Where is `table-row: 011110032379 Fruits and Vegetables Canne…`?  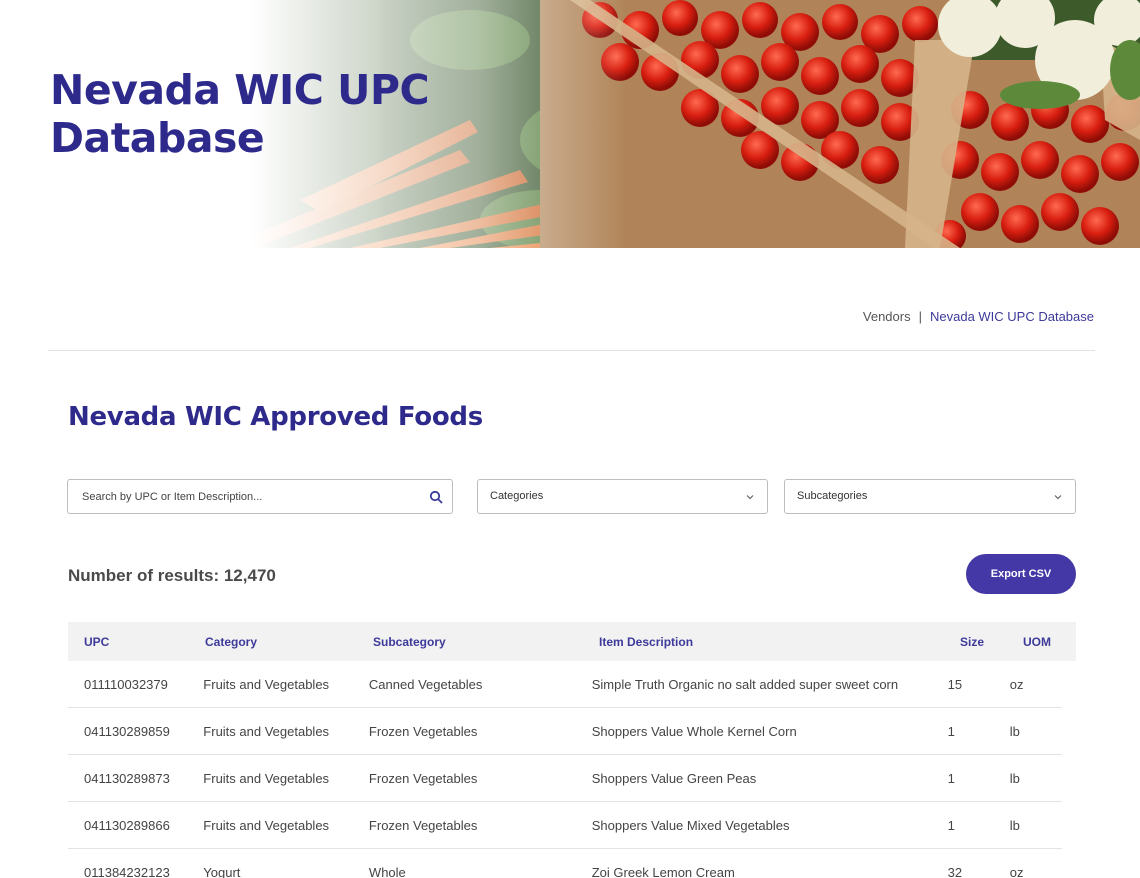
table-row: 011110032379 Fruits and Vegetables Canne… is located at coordinates (565, 684).